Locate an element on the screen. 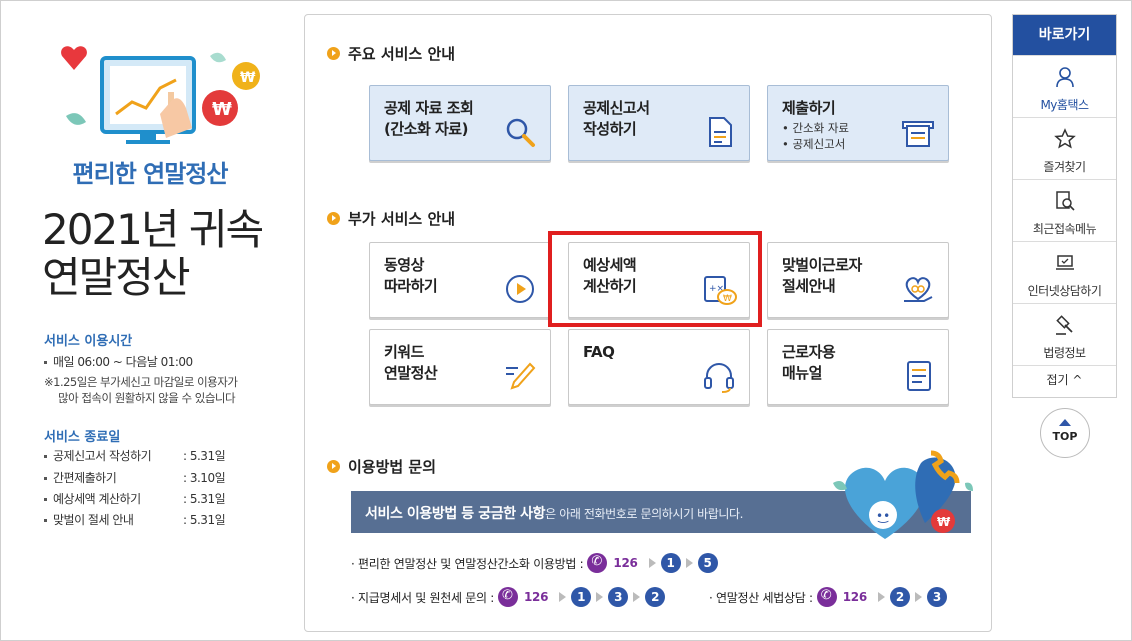 The image size is (1132, 641). quick-item-online-consult: 인터넷상담하기 is located at coordinates (1064, 272).